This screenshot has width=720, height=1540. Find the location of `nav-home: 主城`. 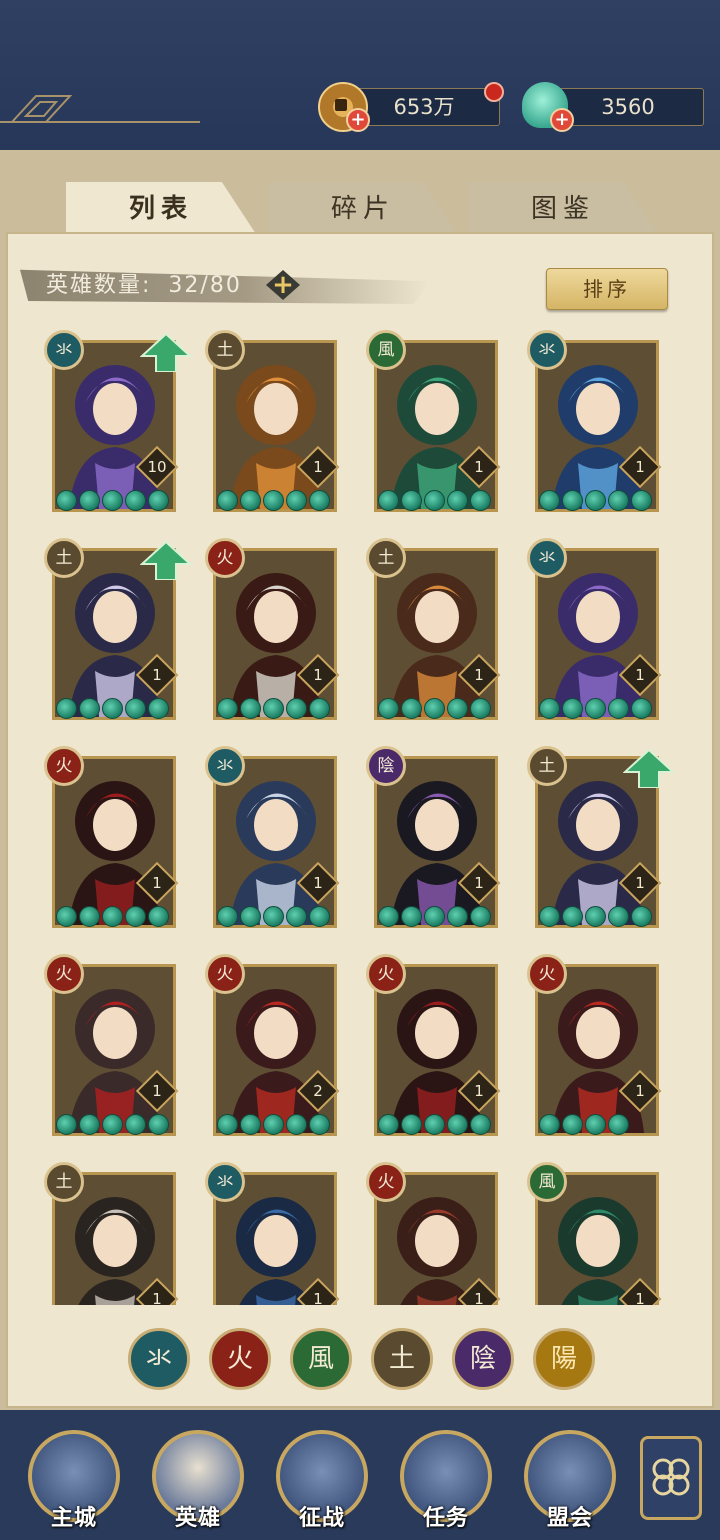

nav-home: 主城 is located at coordinates (74, 1480).